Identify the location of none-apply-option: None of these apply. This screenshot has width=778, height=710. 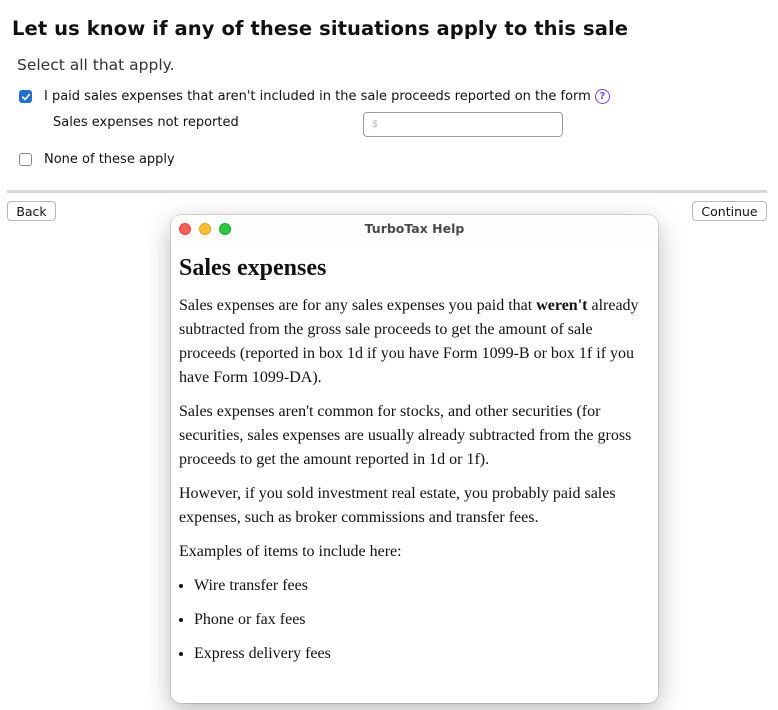
(97, 159).